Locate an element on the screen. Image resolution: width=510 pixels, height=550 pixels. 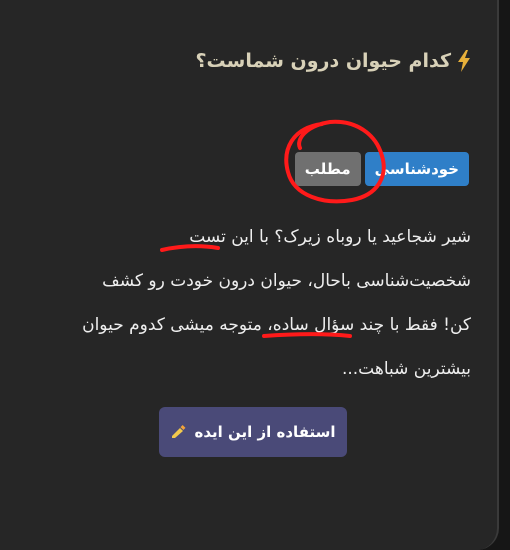
tag-list: خودشناسی مطلب is located at coordinates (381, 169).